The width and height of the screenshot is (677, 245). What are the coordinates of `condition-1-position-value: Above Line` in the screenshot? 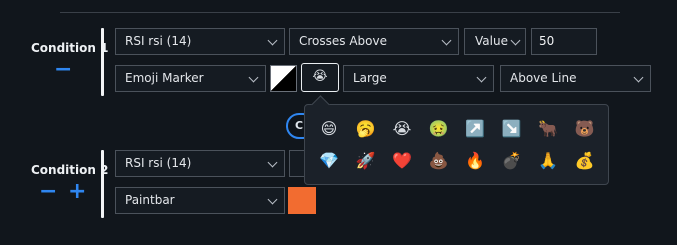 It's located at (543, 78).